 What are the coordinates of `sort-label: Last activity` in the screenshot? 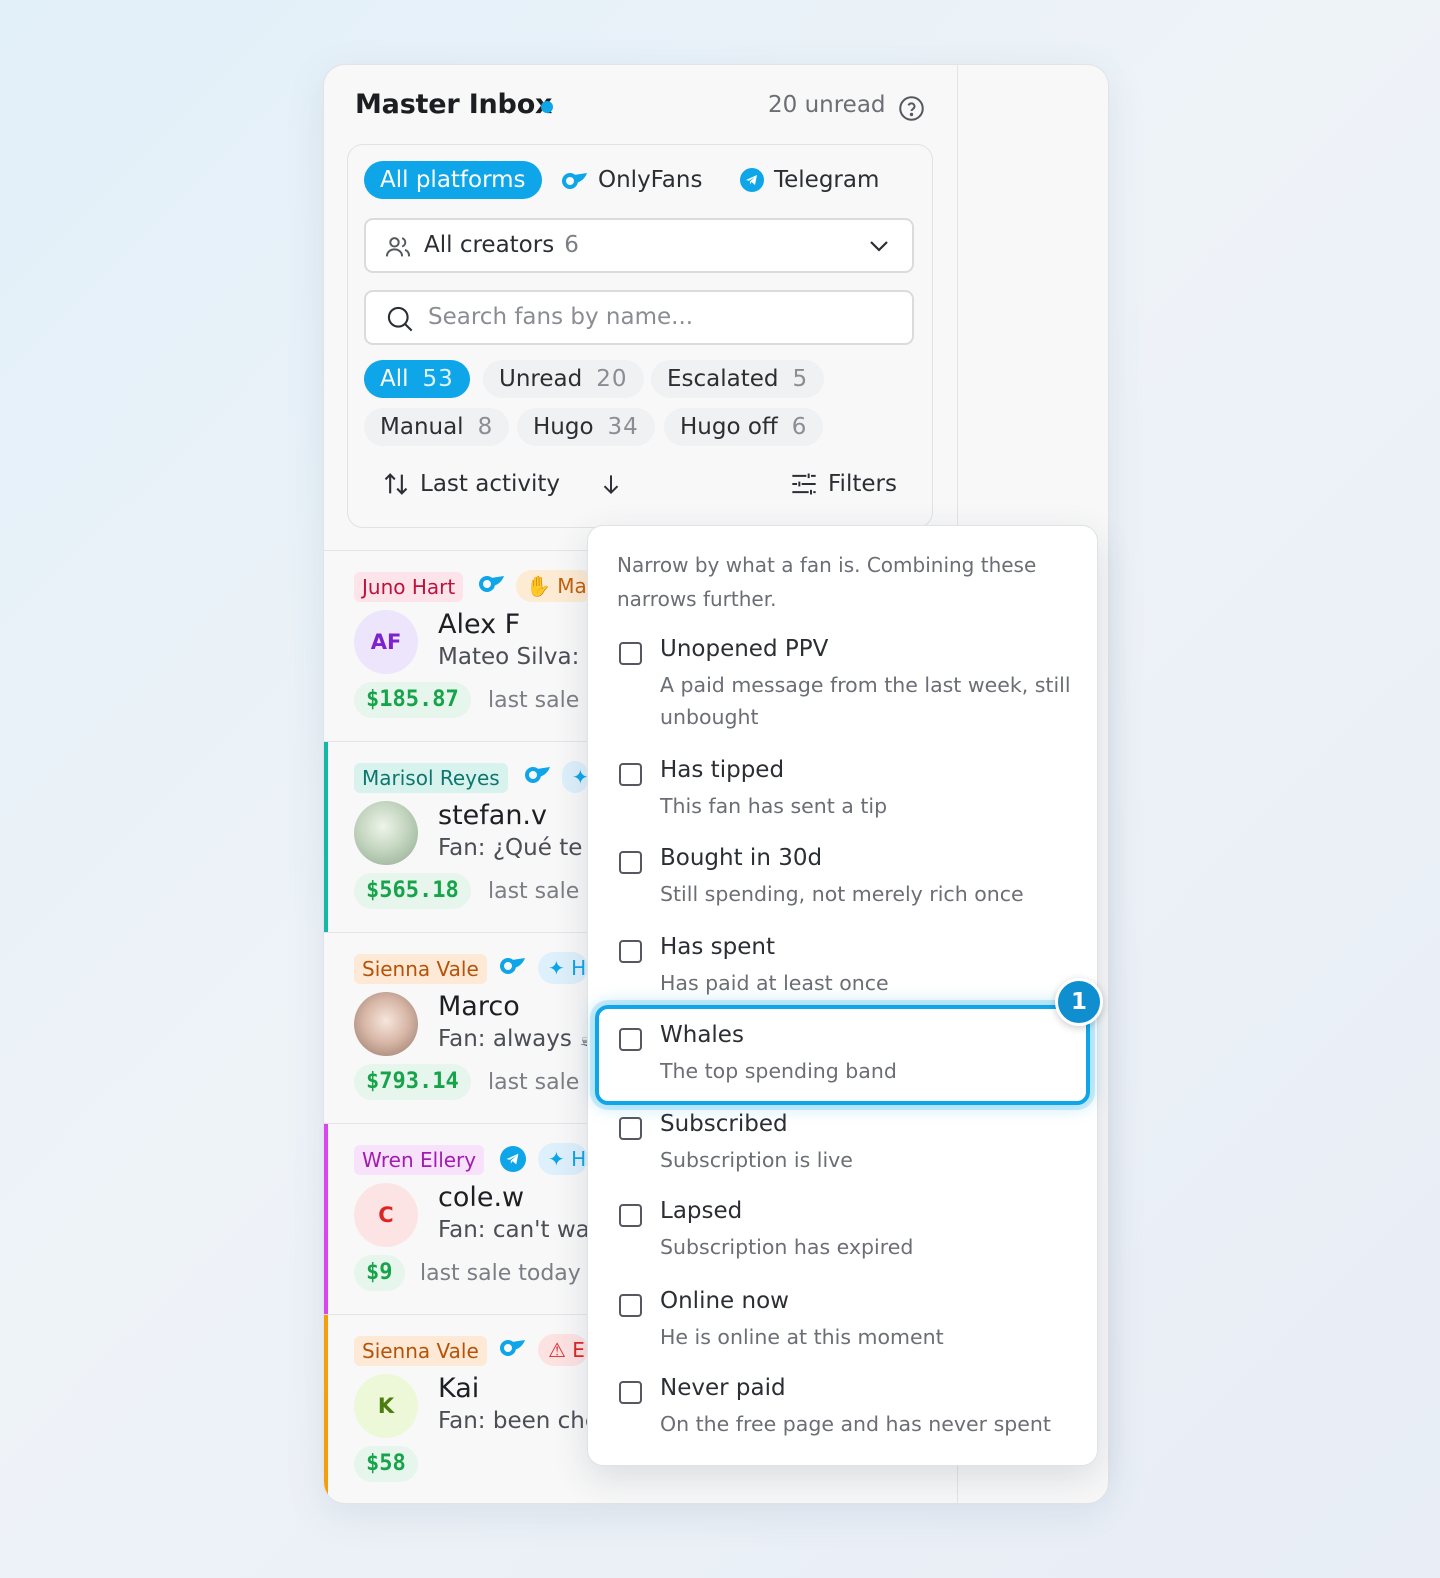 It's located at (490, 484).